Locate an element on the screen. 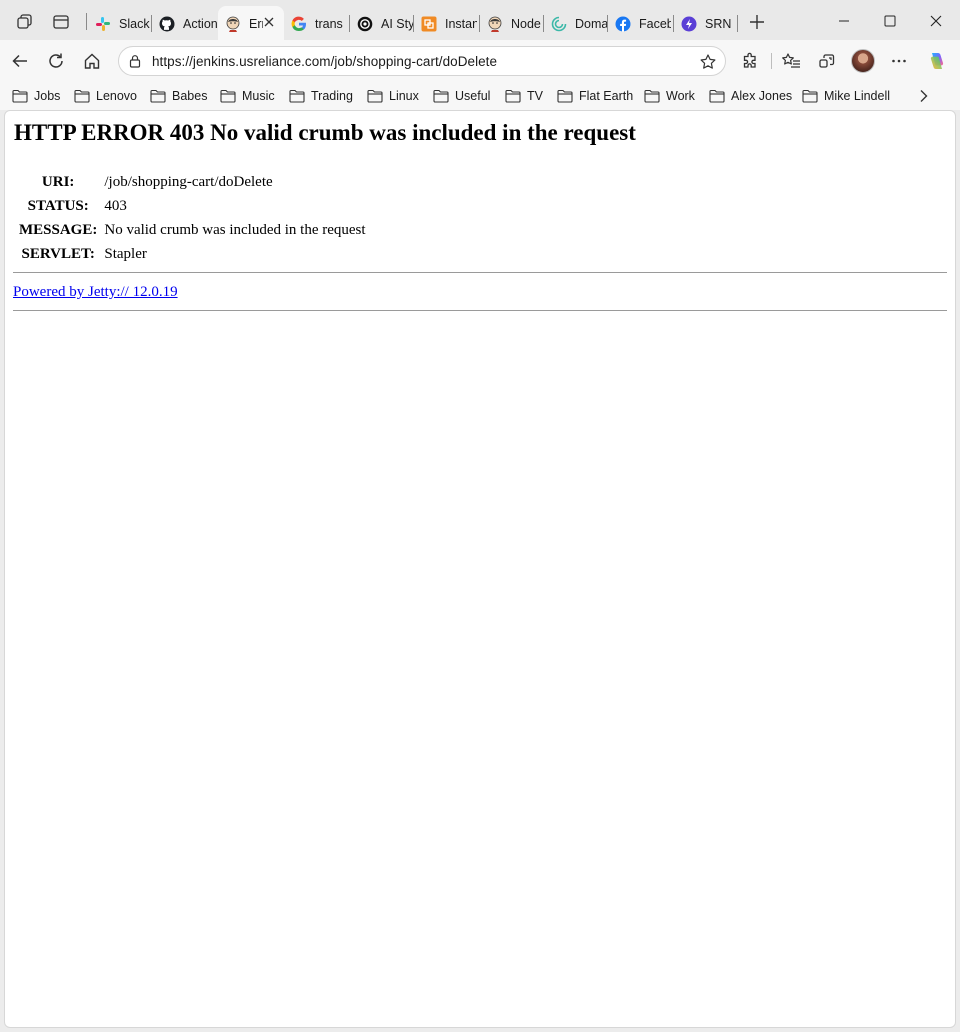  favorites-list-icon is located at coordinates (791, 61).